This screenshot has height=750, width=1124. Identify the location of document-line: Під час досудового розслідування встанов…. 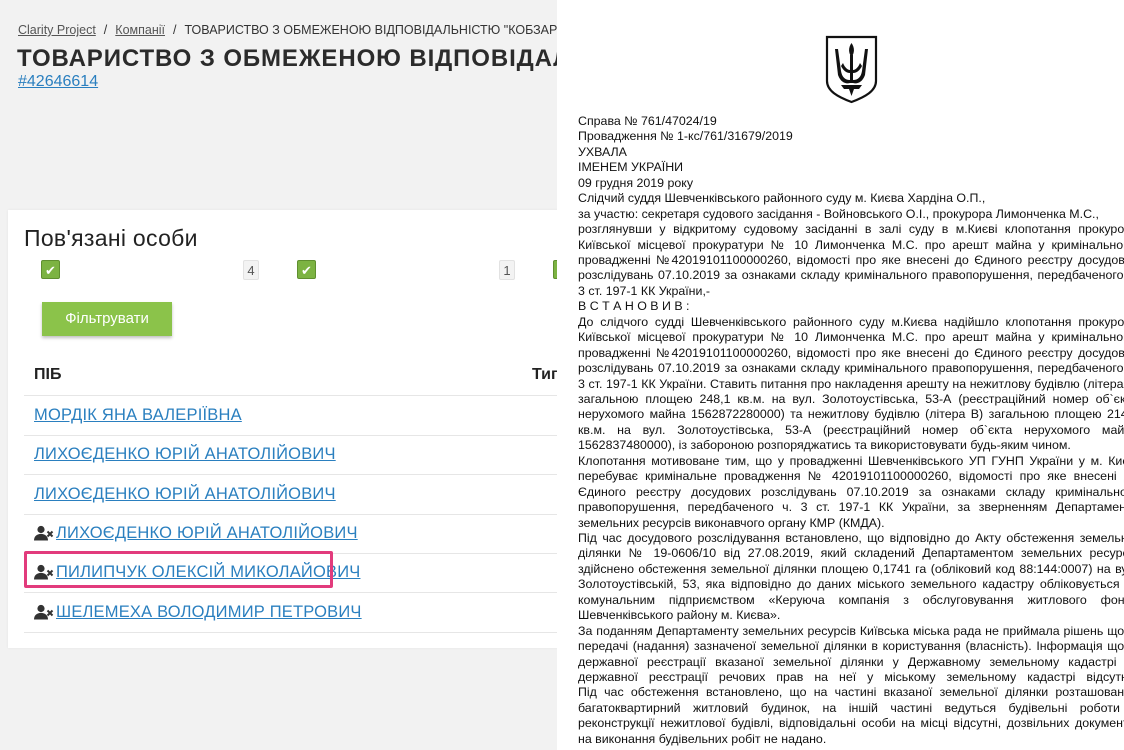
(851, 537).